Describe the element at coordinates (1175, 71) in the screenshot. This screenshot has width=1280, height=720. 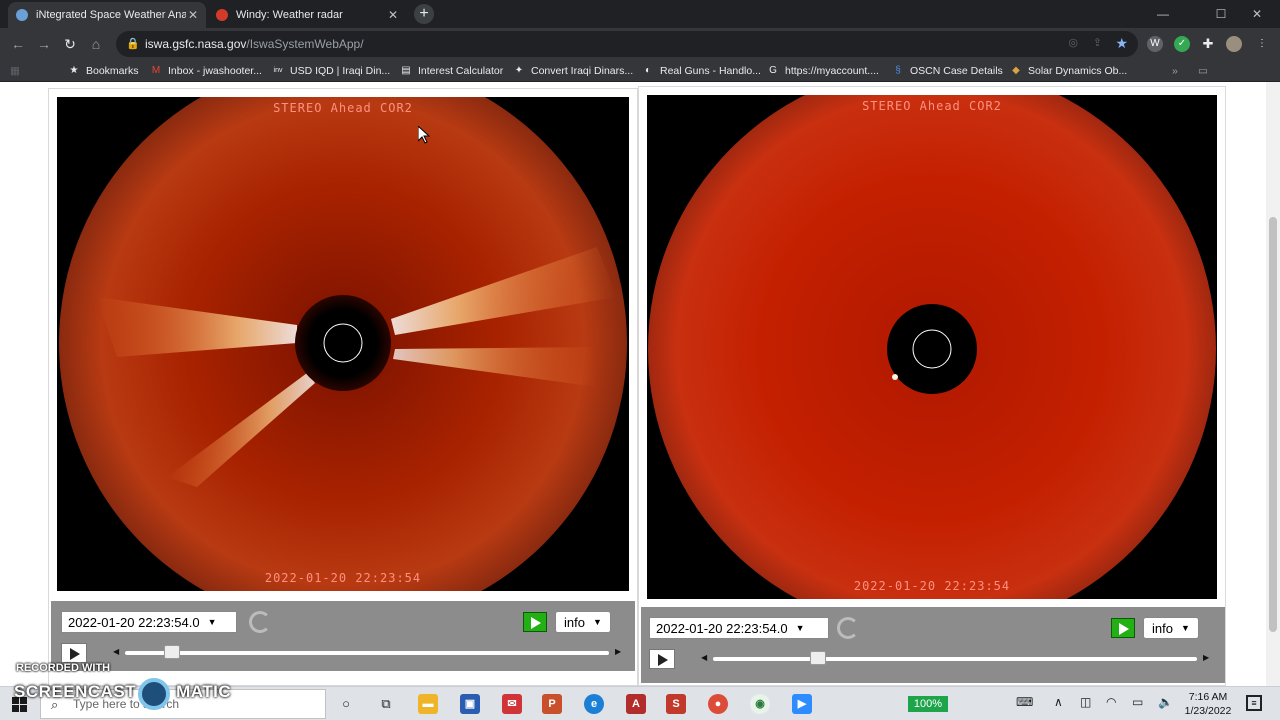
I see `more-bookmarks-icon: »` at that location.